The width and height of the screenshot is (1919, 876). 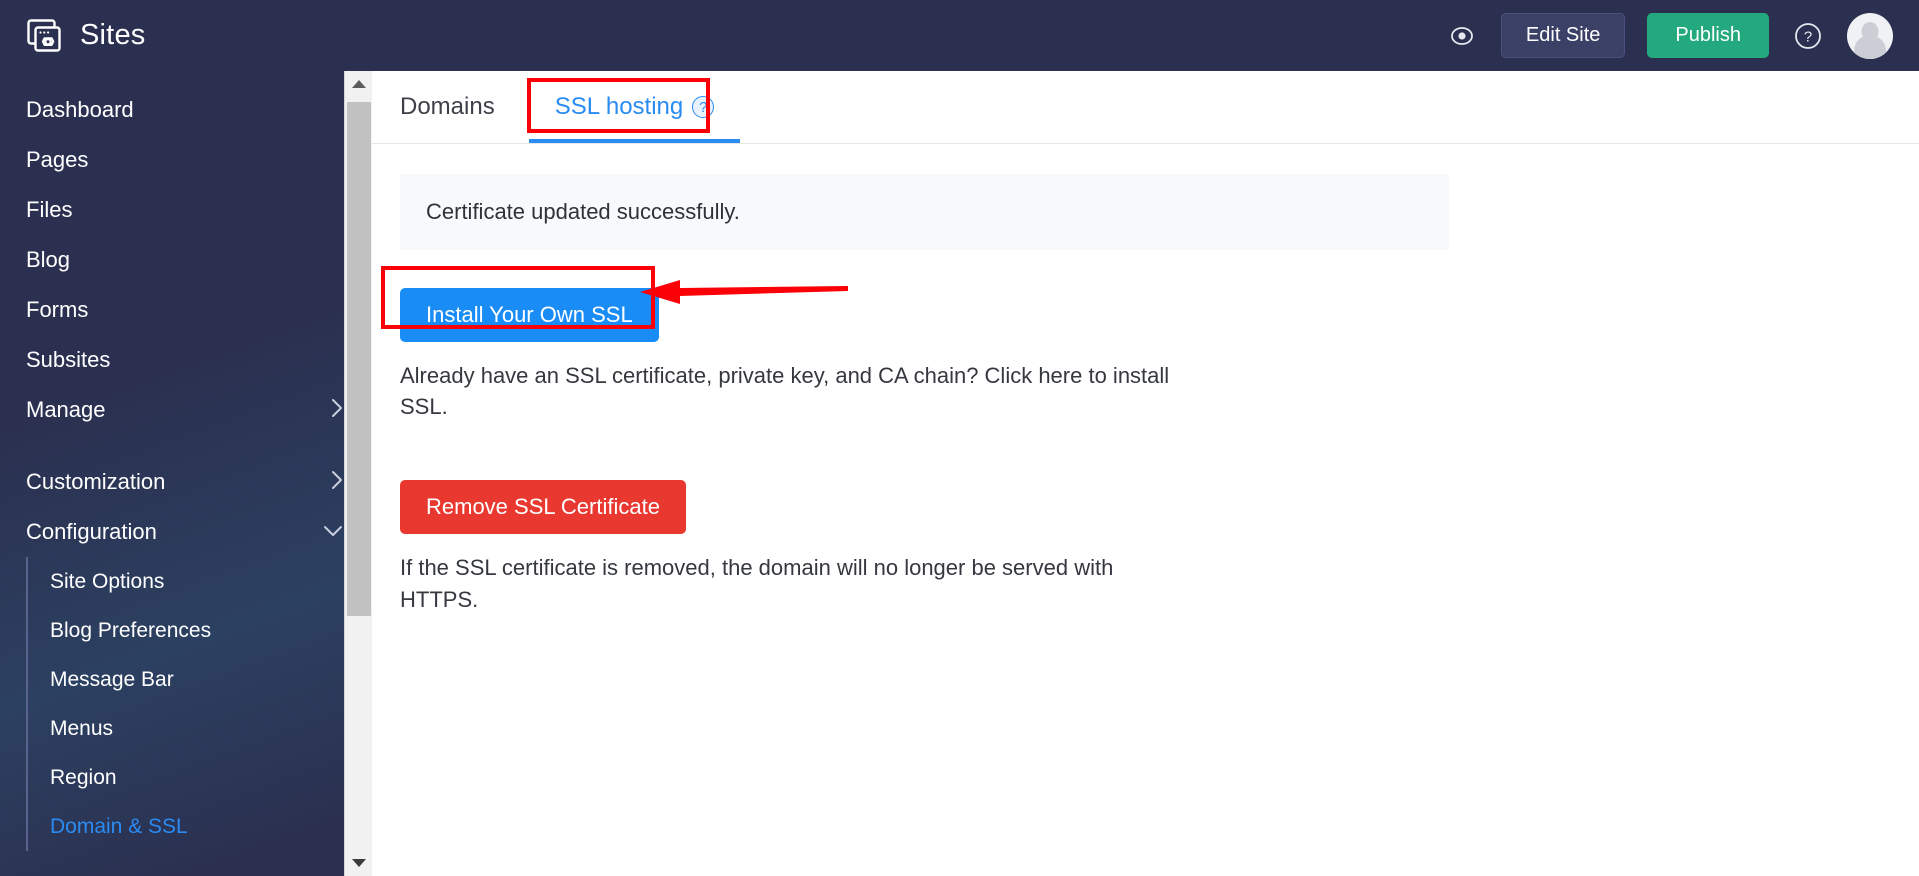 What do you see at coordinates (200, 728) in the screenshot?
I see `sidebar-item-menus: Menus` at bounding box center [200, 728].